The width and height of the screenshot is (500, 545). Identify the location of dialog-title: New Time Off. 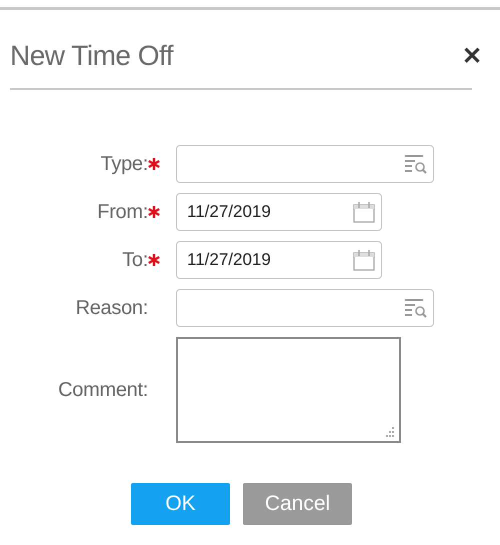
(92, 56).